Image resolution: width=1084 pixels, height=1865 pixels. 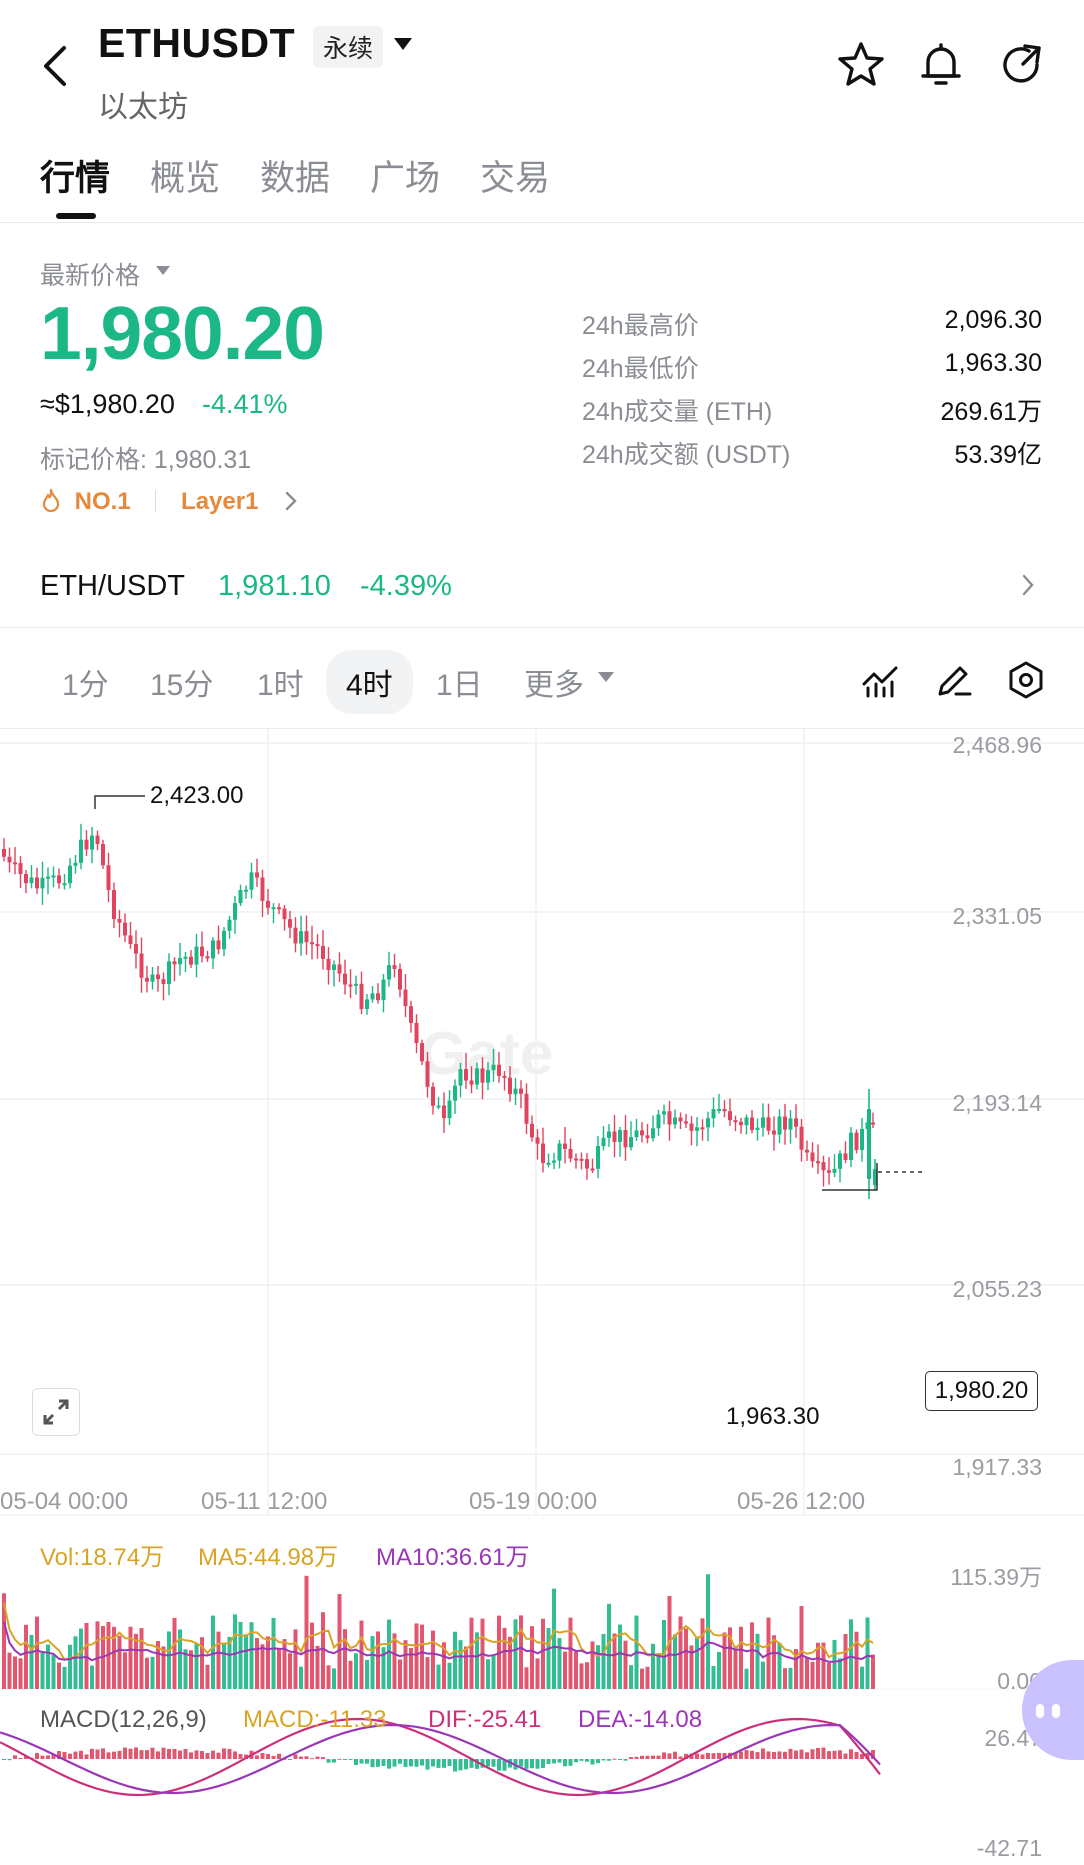 What do you see at coordinates (348, 47) in the screenshot?
I see `contract-type-badge: 永续` at bounding box center [348, 47].